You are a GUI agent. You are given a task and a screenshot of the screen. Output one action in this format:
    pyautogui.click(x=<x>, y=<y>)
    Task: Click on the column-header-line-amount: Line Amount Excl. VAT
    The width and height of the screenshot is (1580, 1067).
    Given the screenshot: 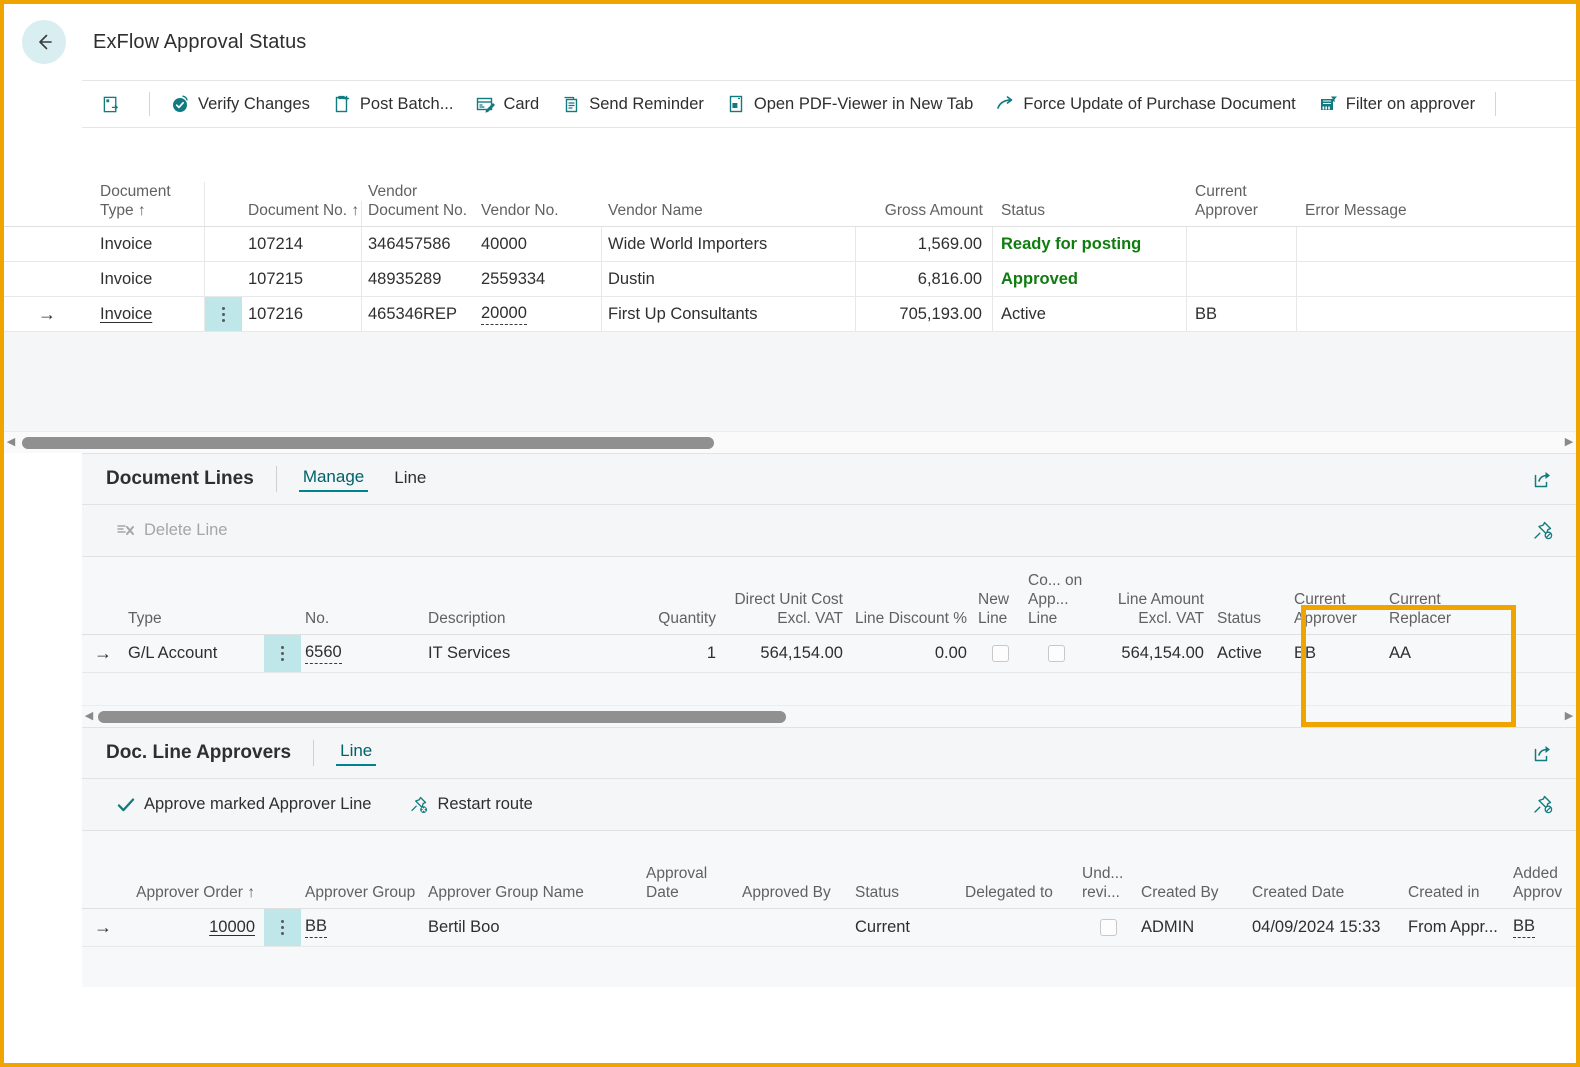 What is the action you would take?
    pyautogui.click(x=1150, y=612)
    